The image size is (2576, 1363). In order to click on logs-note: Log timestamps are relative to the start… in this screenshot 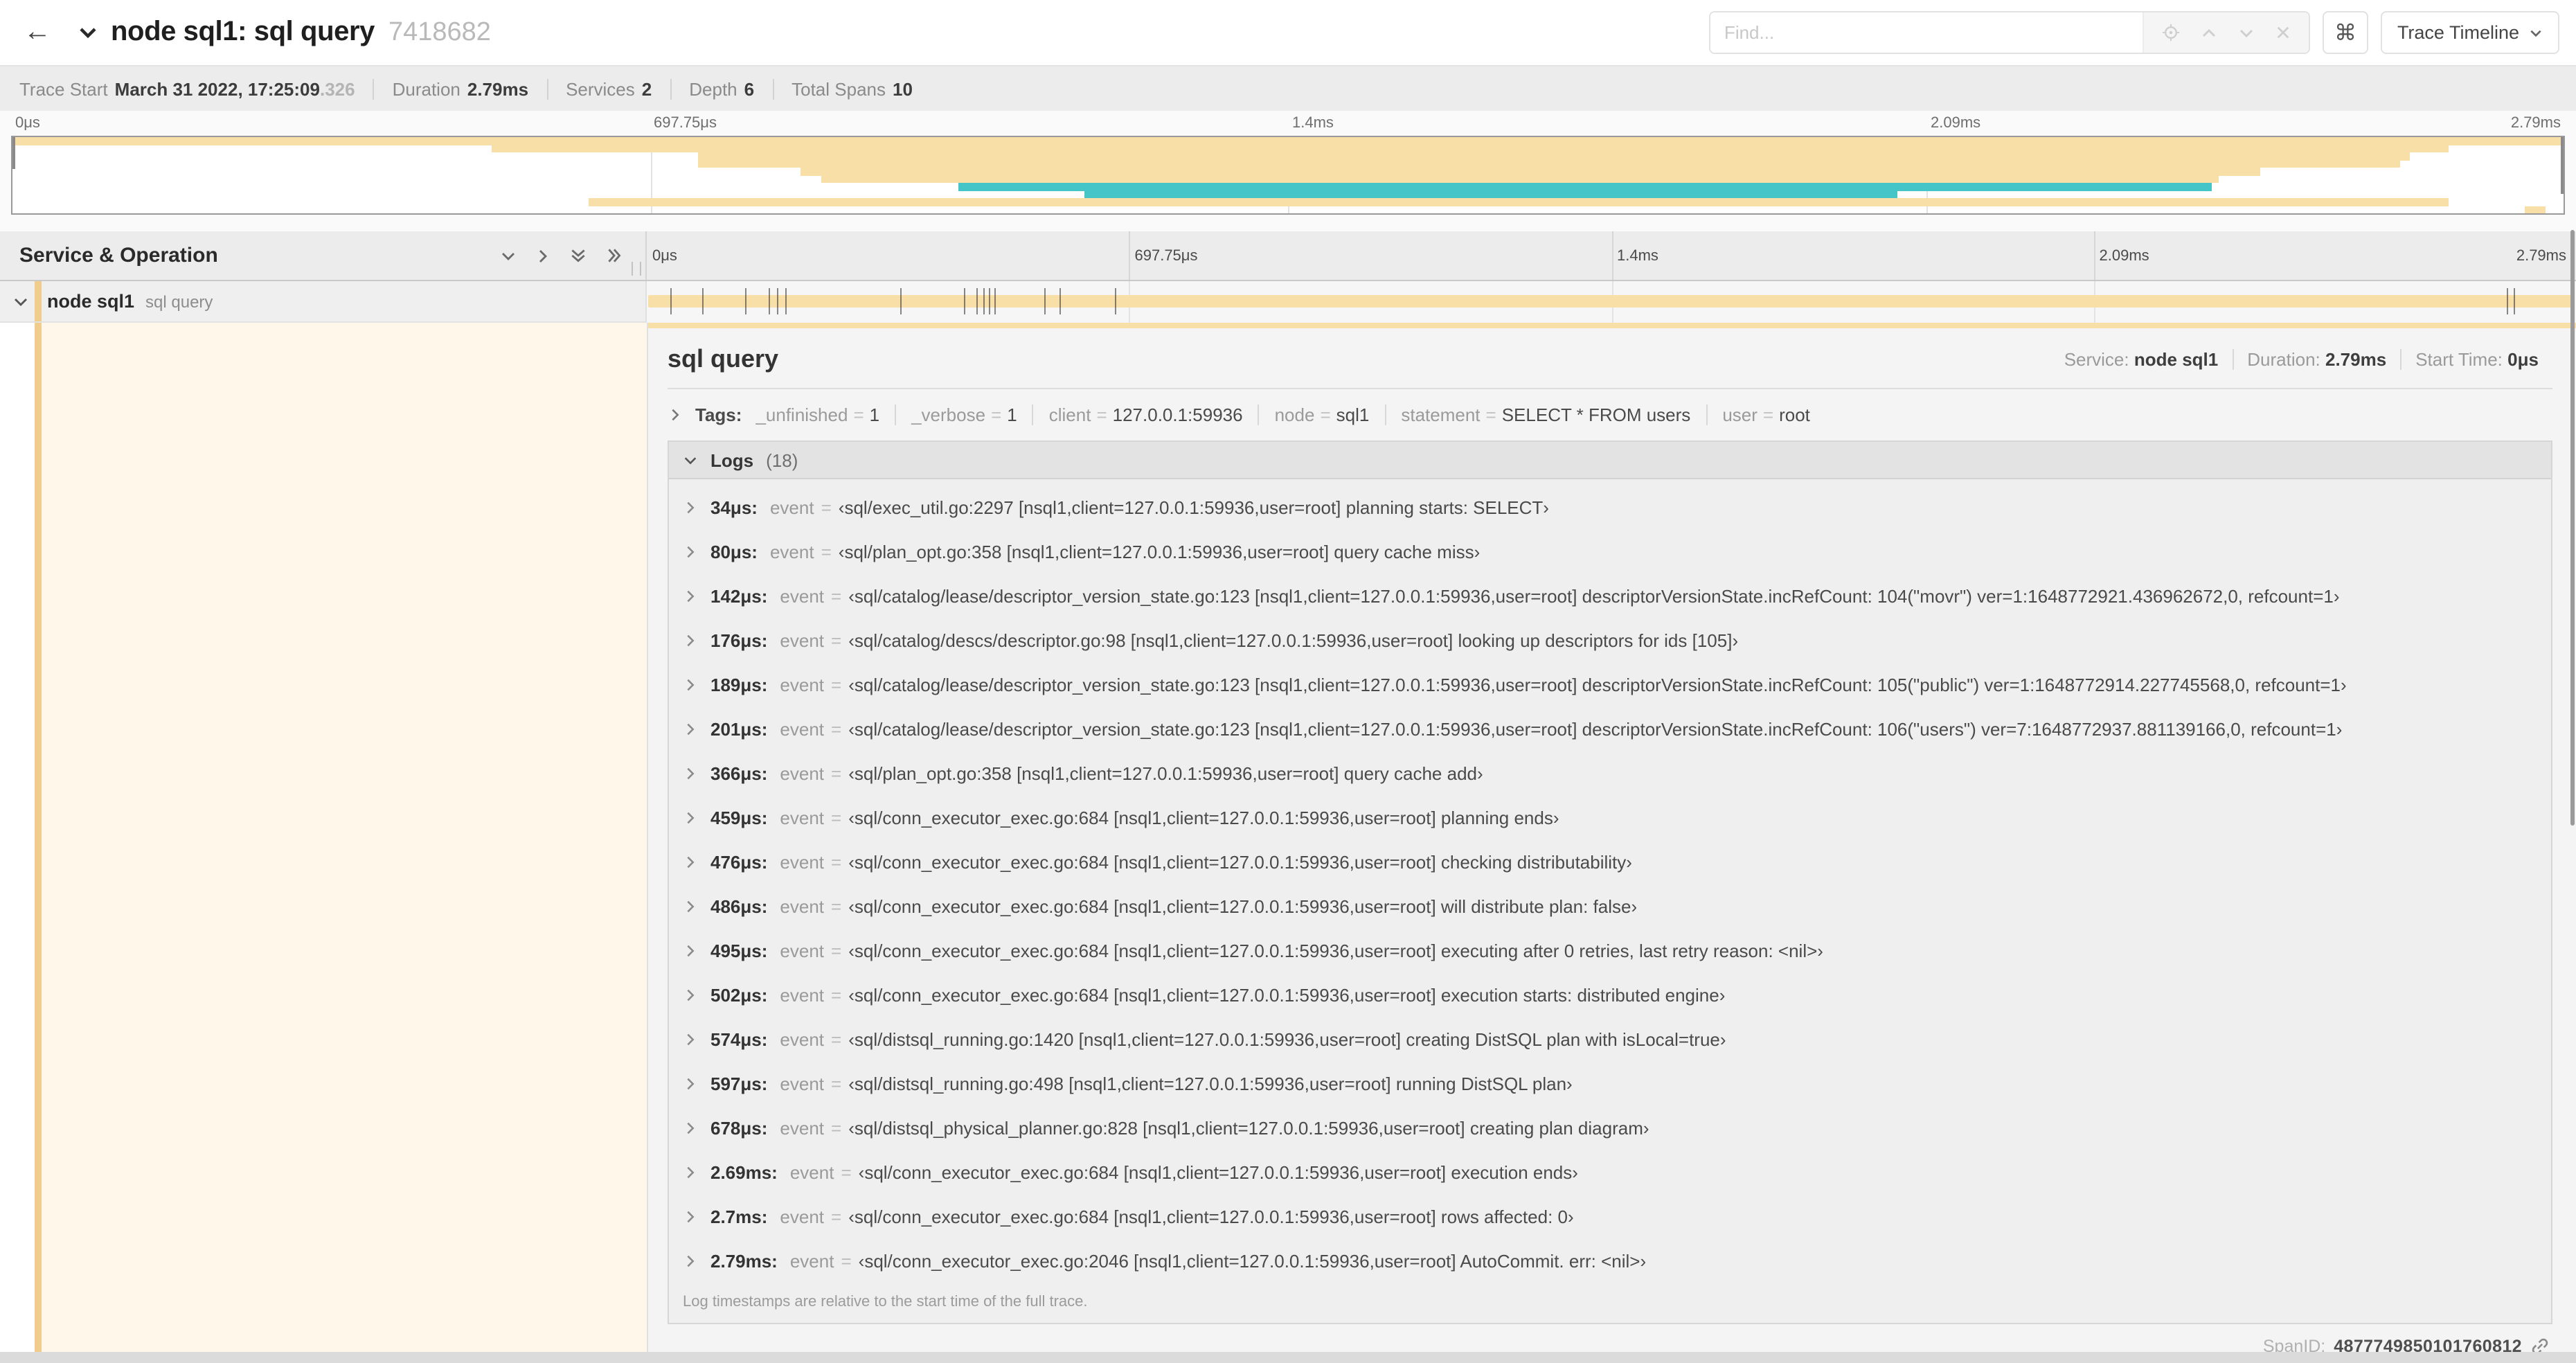, I will do `click(885, 1302)`.